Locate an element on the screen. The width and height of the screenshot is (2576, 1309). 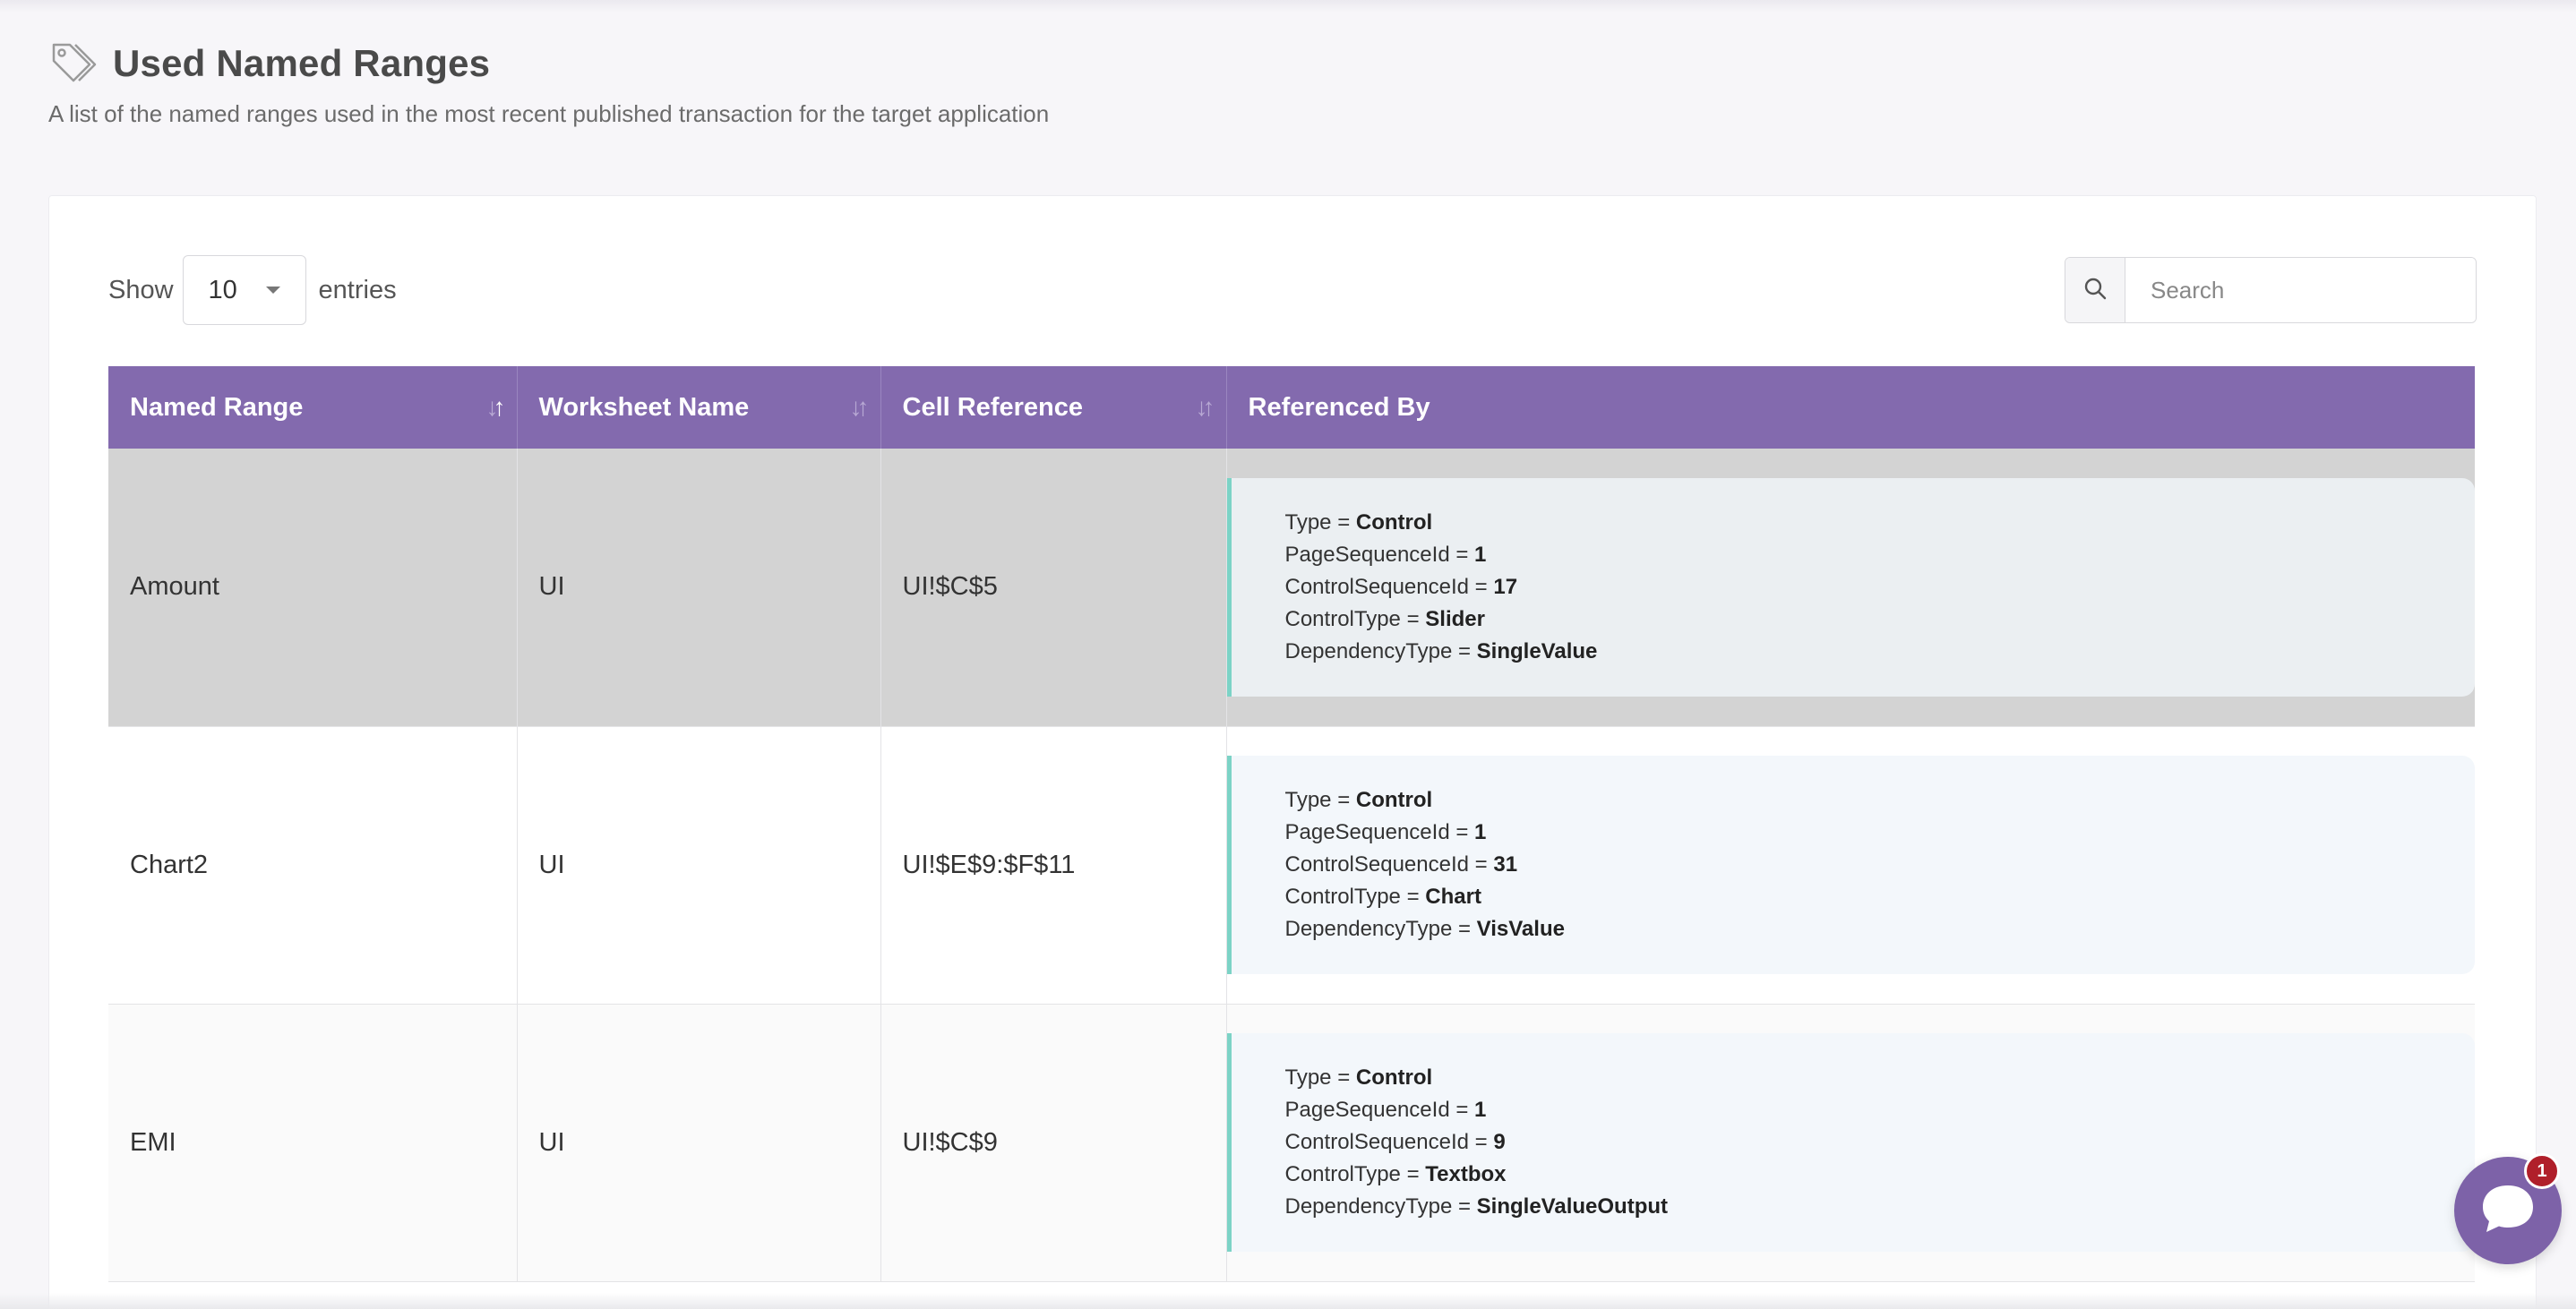
column-header-referenced-by: Referenced By is located at coordinates (1850, 407).